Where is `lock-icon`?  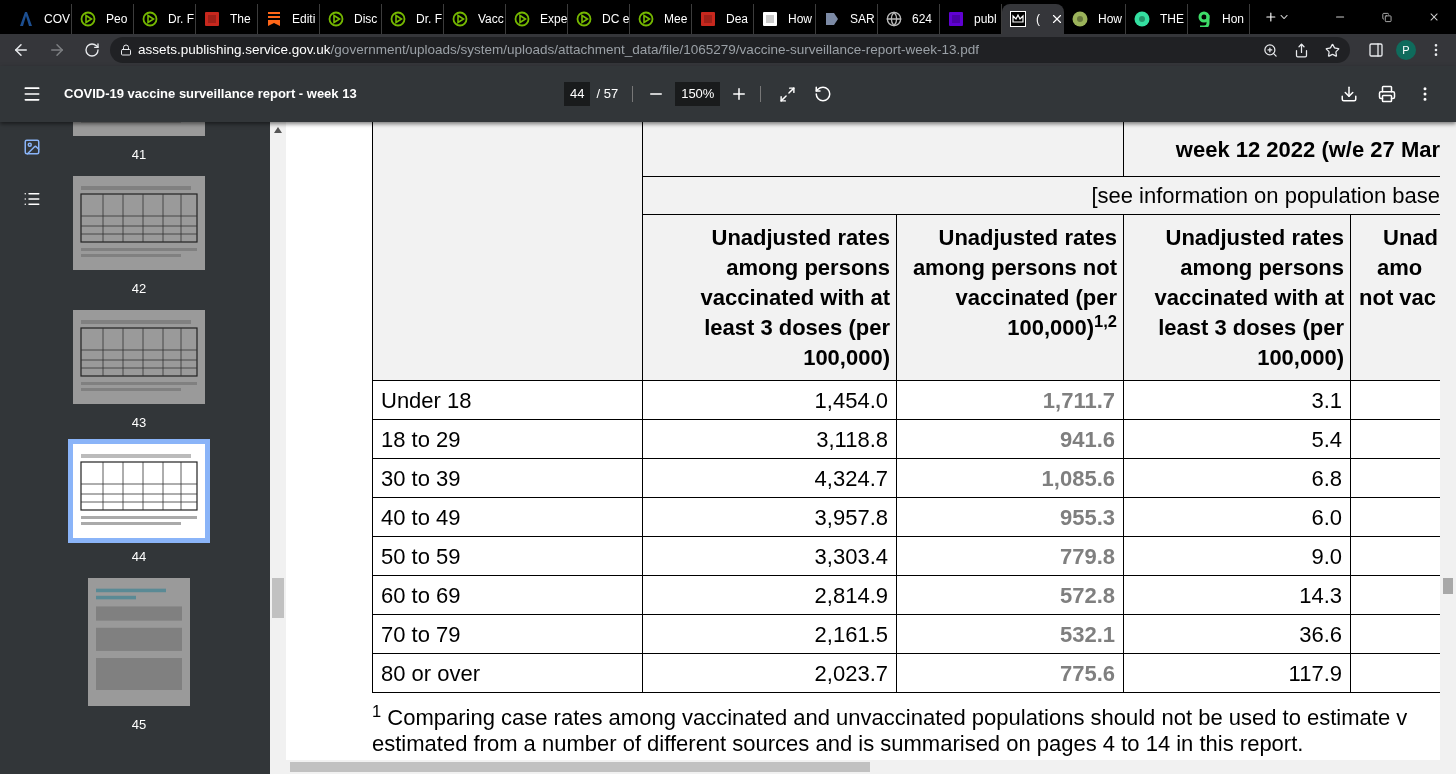
lock-icon is located at coordinates (126, 50).